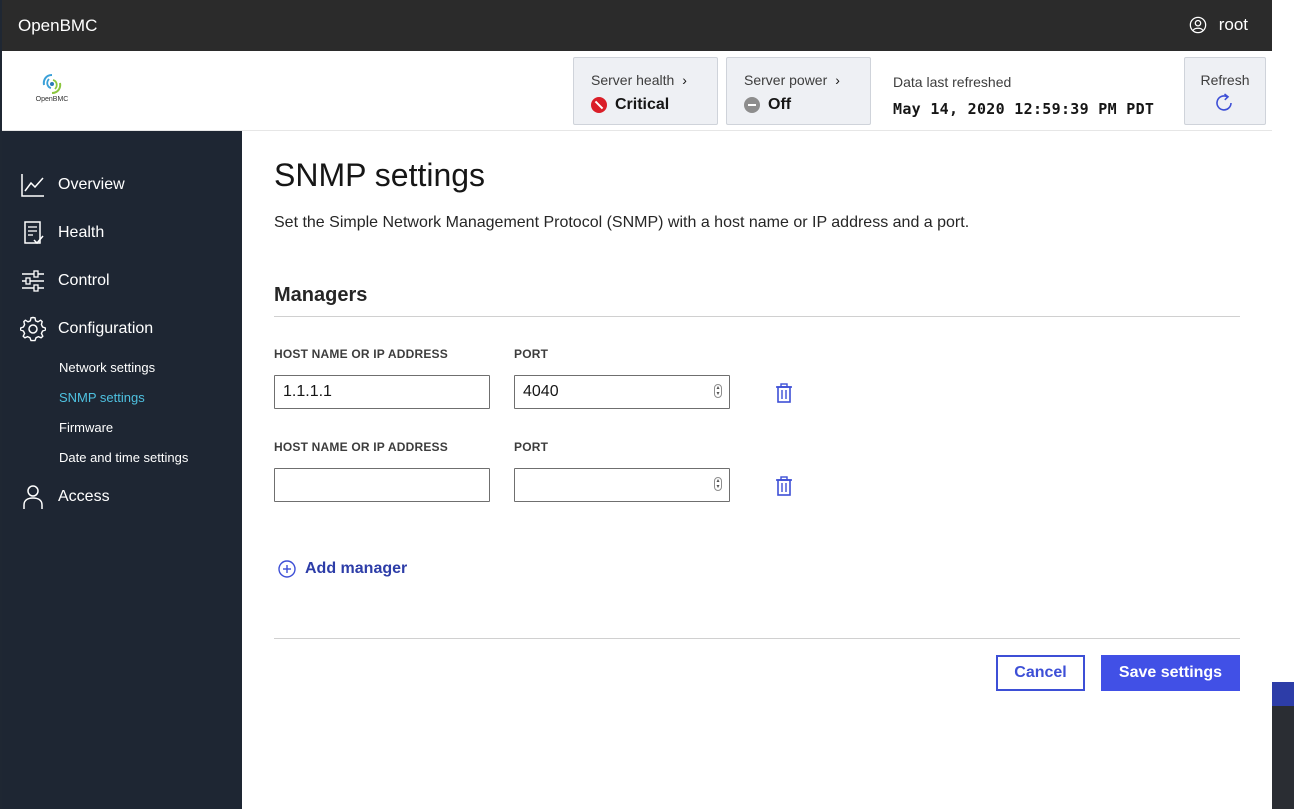 Image resolution: width=1294 pixels, height=809 pixels. Describe the element at coordinates (1283, 404) in the screenshot. I see `window-edge-right` at that location.